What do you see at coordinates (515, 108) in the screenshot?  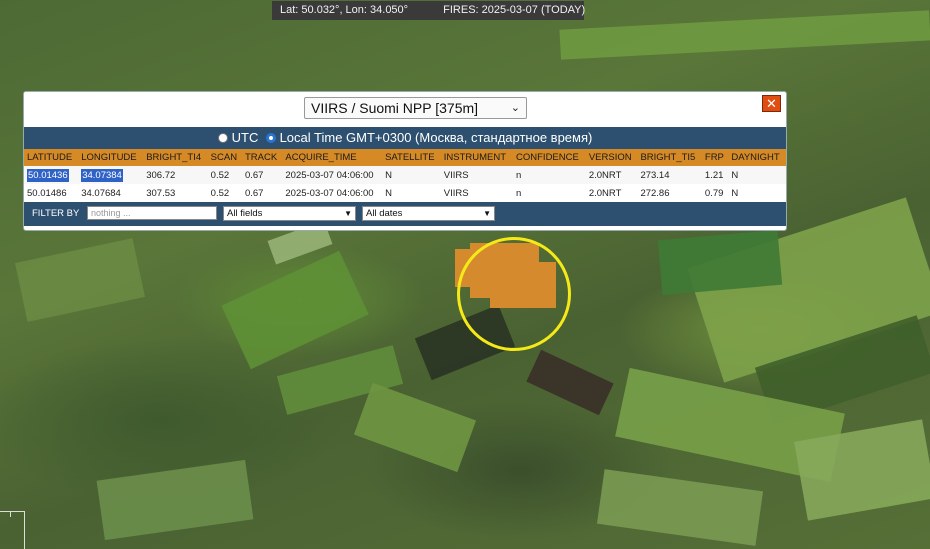 I see `chevron-down-icon: ⌄` at bounding box center [515, 108].